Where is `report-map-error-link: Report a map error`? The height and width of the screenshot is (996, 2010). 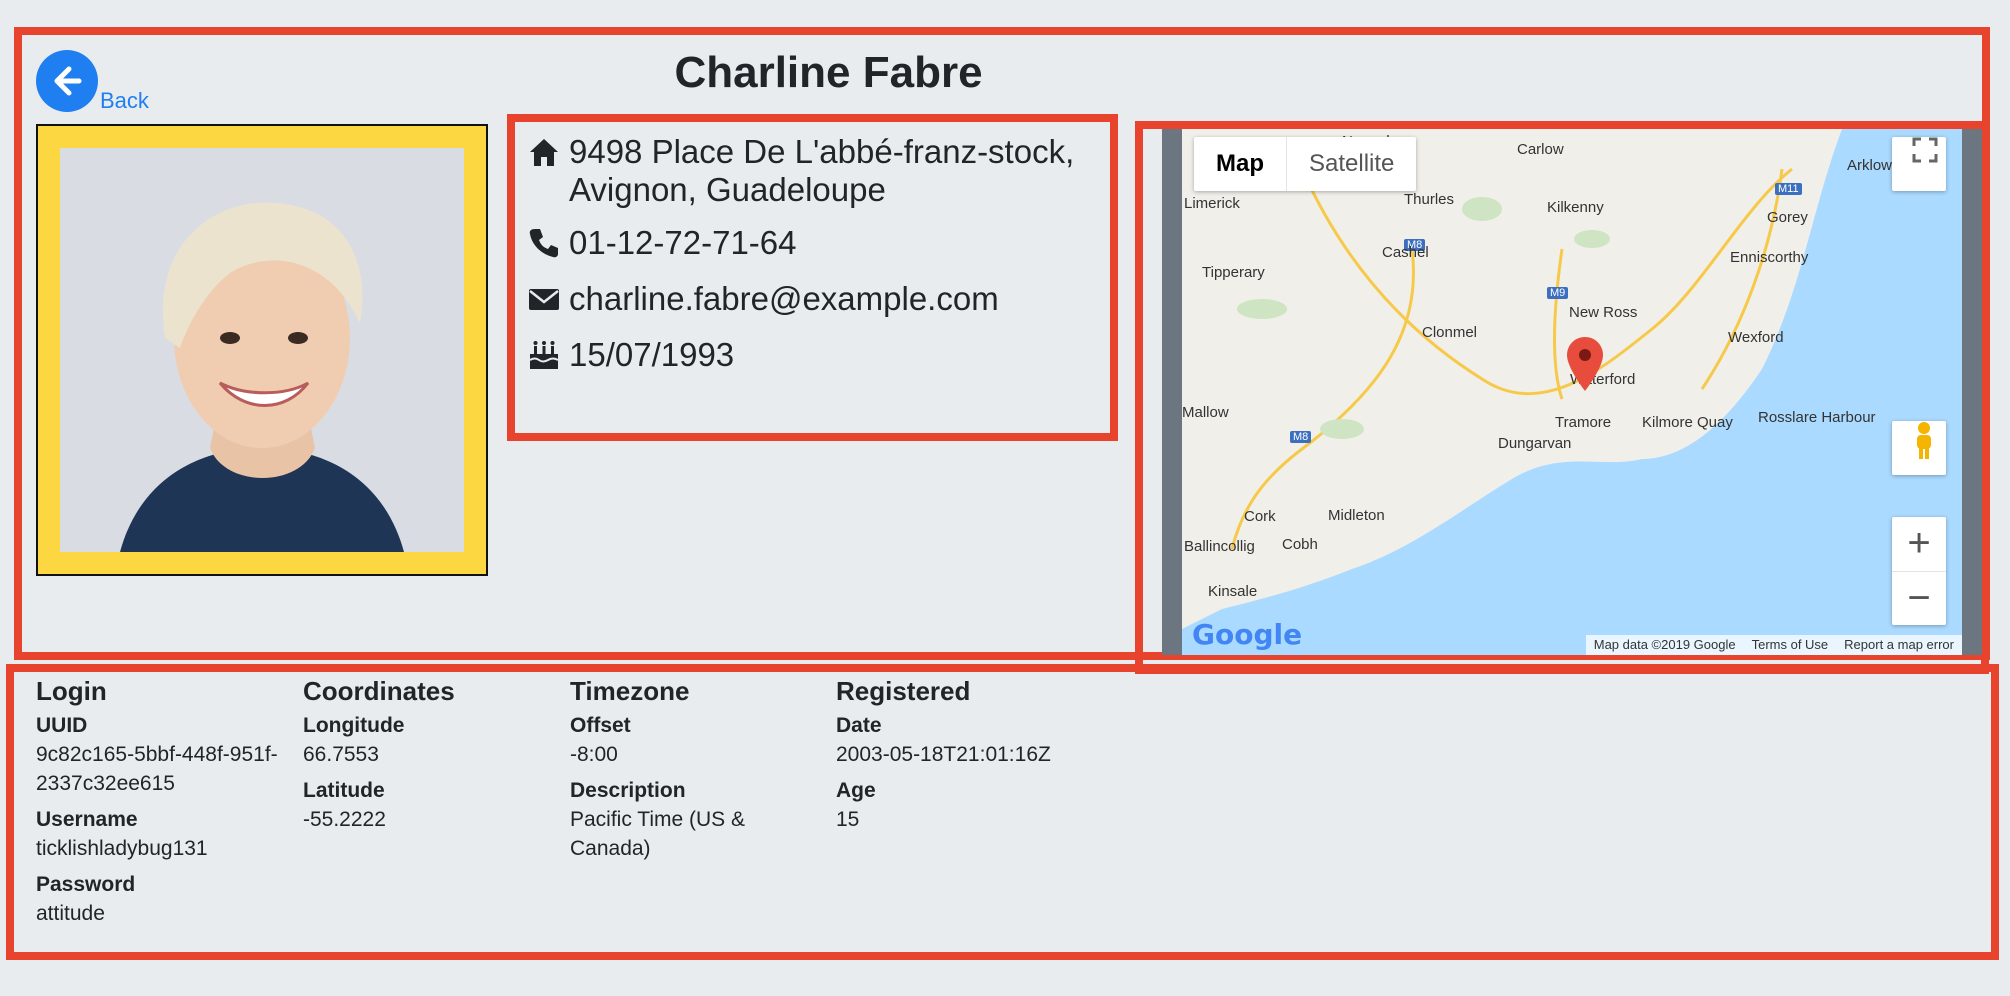
report-map-error-link: Report a map error is located at coordinates (1899, 645).